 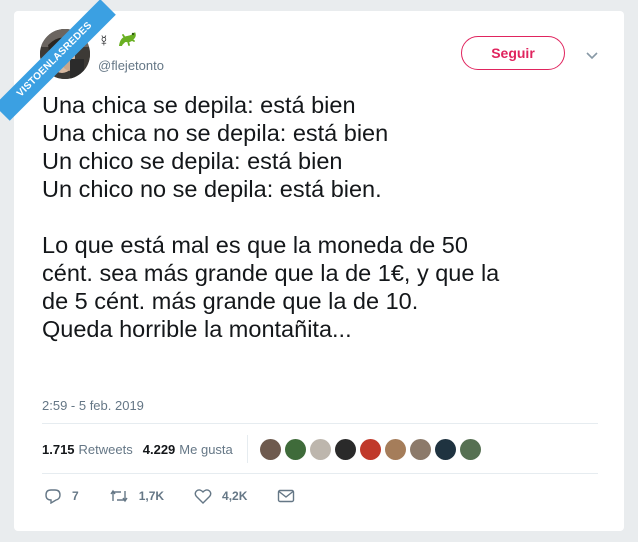 I want to click on heart-icon, so click(x=203, y=496).